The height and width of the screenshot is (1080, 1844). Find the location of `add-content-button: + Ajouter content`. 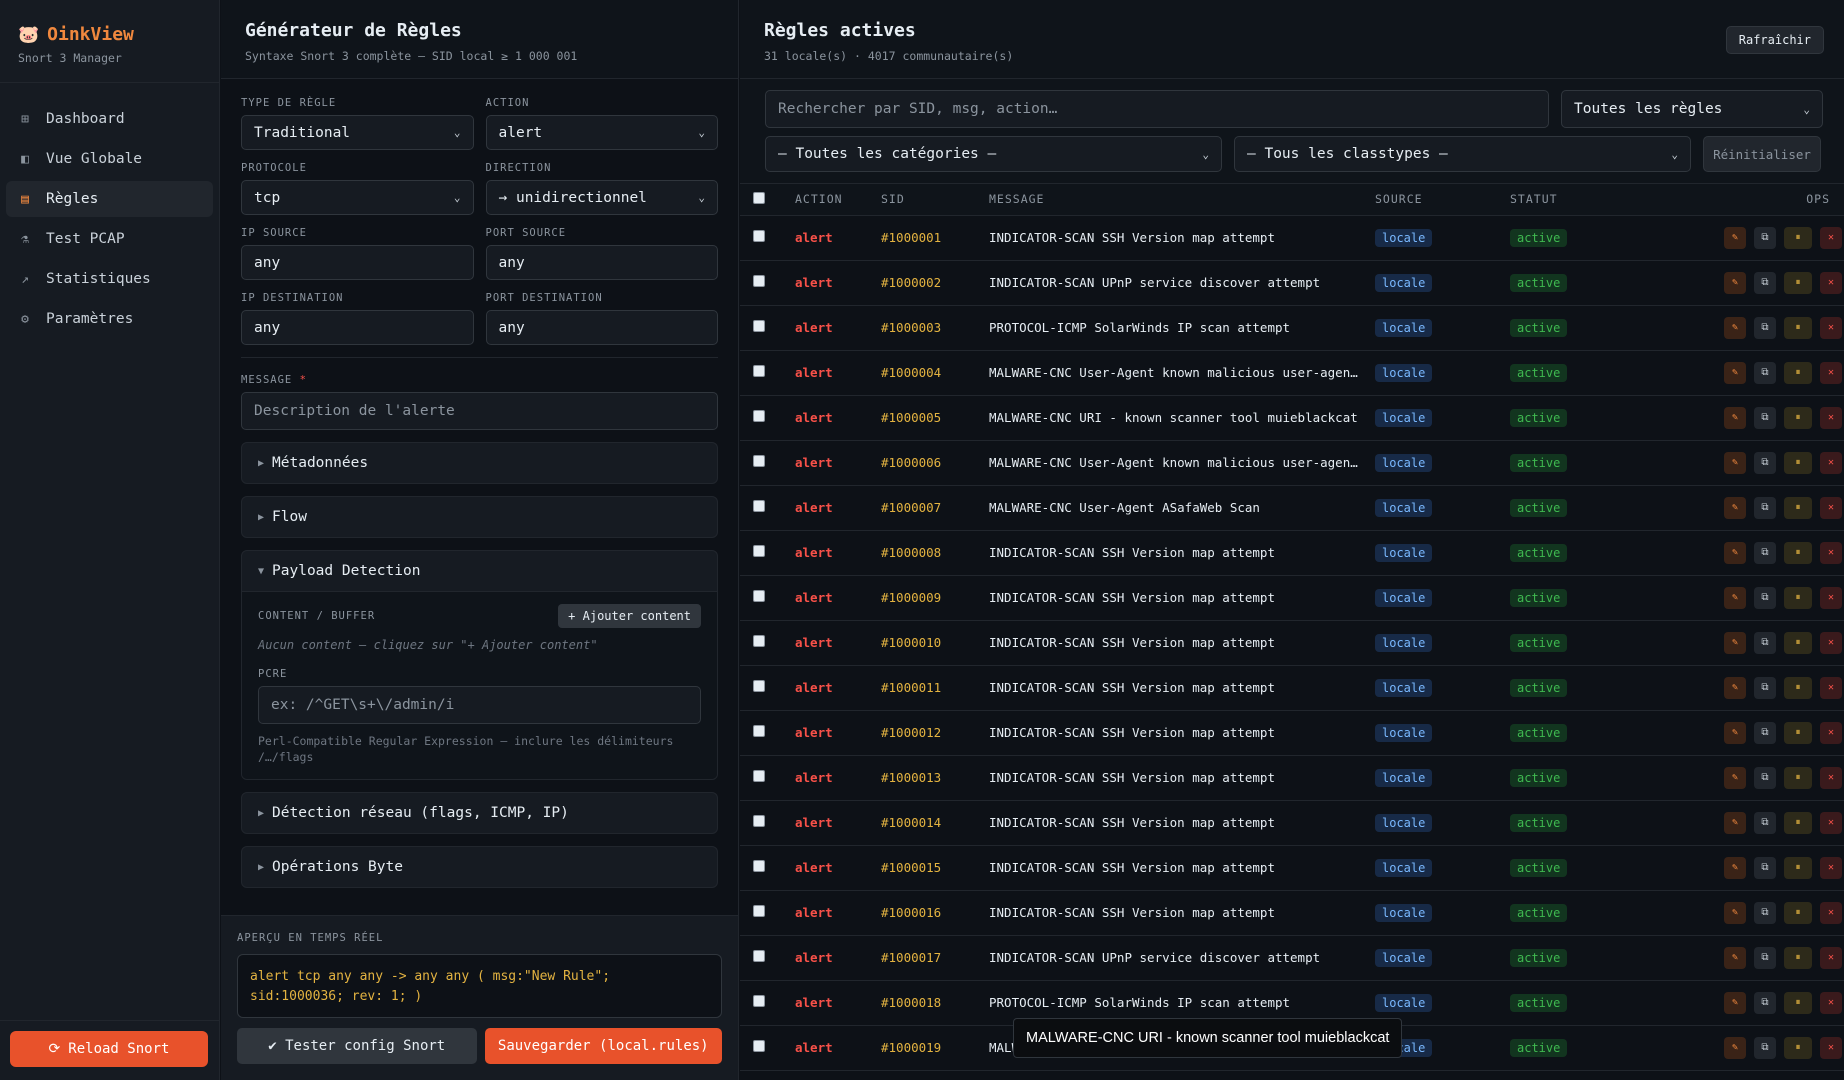

add-content-button: + Ajouter content is located at coordinates (629, 616).